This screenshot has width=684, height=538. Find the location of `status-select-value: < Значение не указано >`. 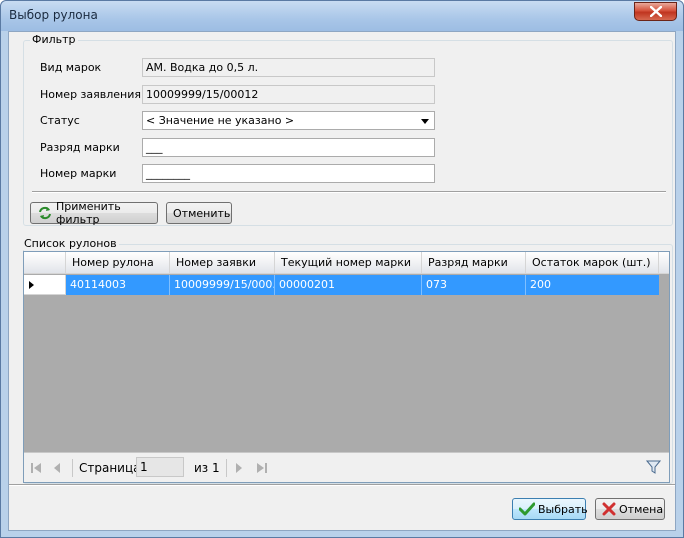

status-select-value: < Значение не указано > is located at coordinates (220, 120).